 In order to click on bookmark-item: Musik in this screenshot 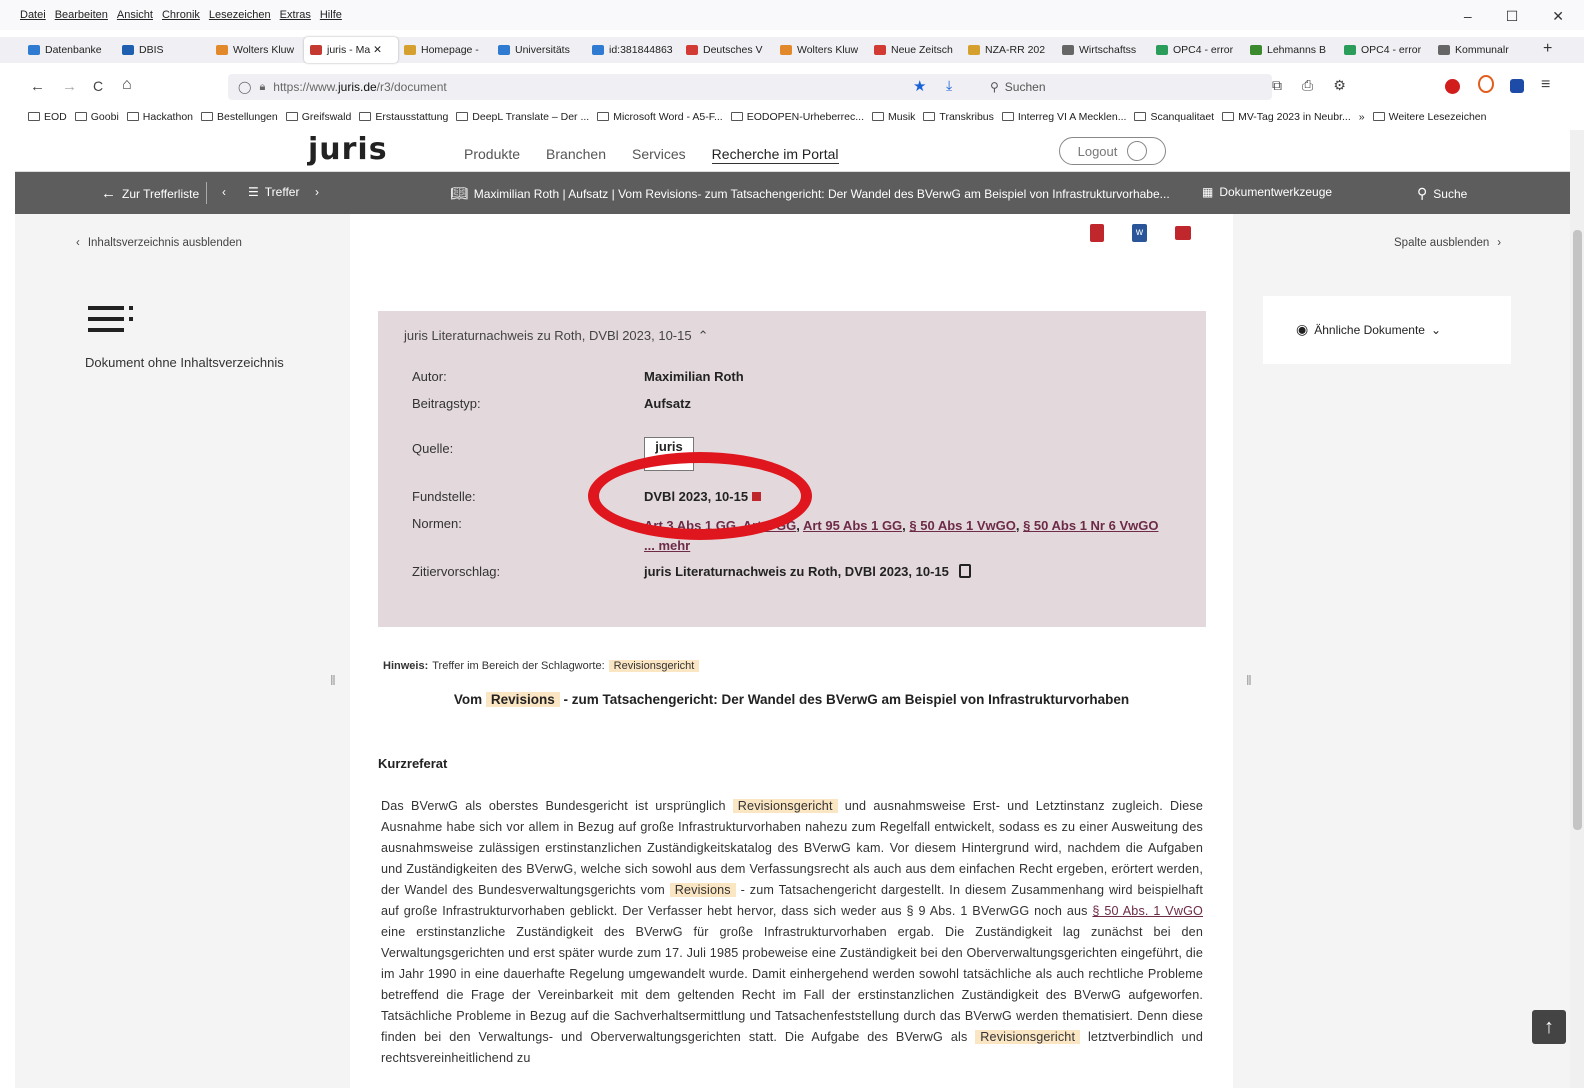, I will do `click(893, 117)`.